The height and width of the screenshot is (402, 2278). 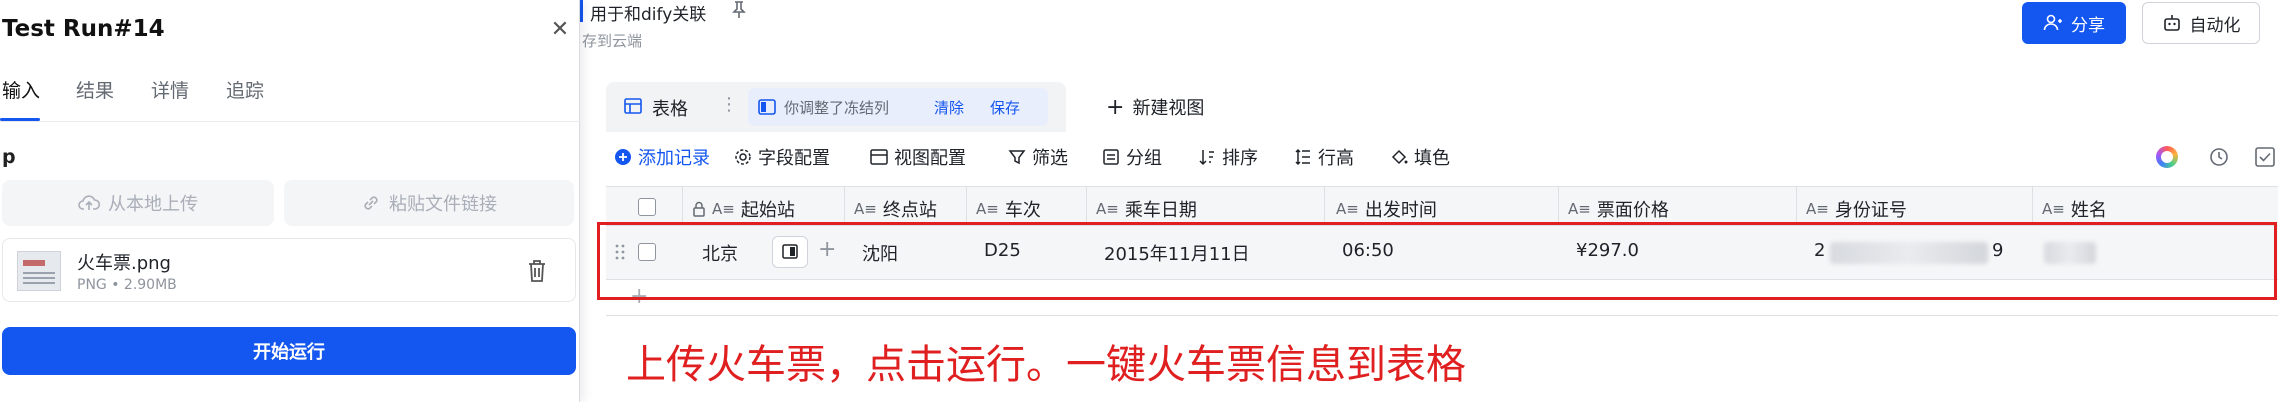 What do you see at coordinates (39, 271) in the screenshot?
I see `file-thumbnail` at bounding box center [39, 271].